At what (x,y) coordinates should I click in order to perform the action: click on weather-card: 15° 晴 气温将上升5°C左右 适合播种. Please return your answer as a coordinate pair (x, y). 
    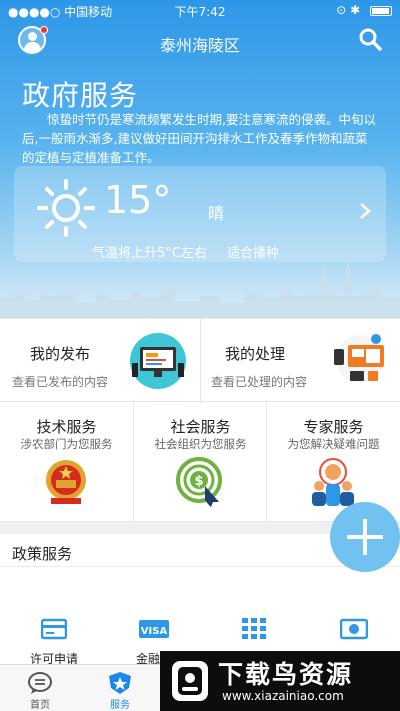
    Looking at the image, I should click on (200, 214).